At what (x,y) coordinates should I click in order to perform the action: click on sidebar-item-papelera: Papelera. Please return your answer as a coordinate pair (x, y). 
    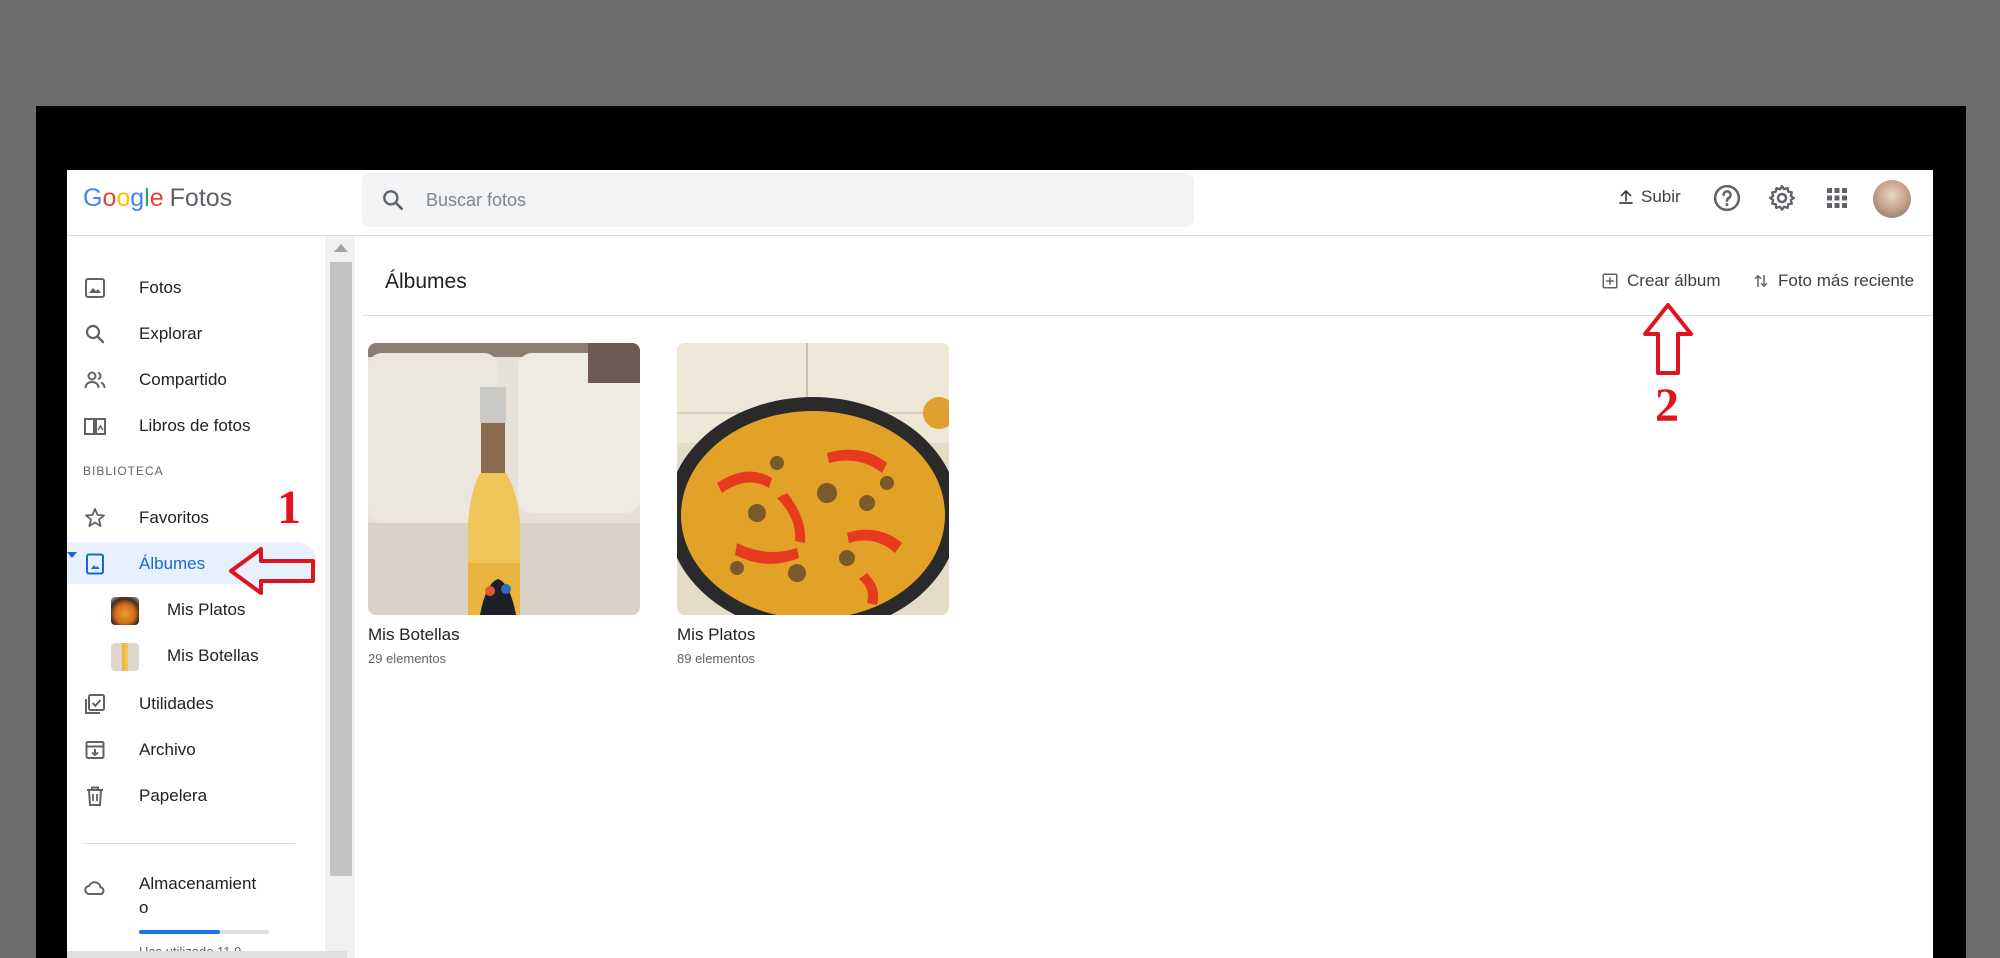
    Looking at the image, I should click on (192, 795).